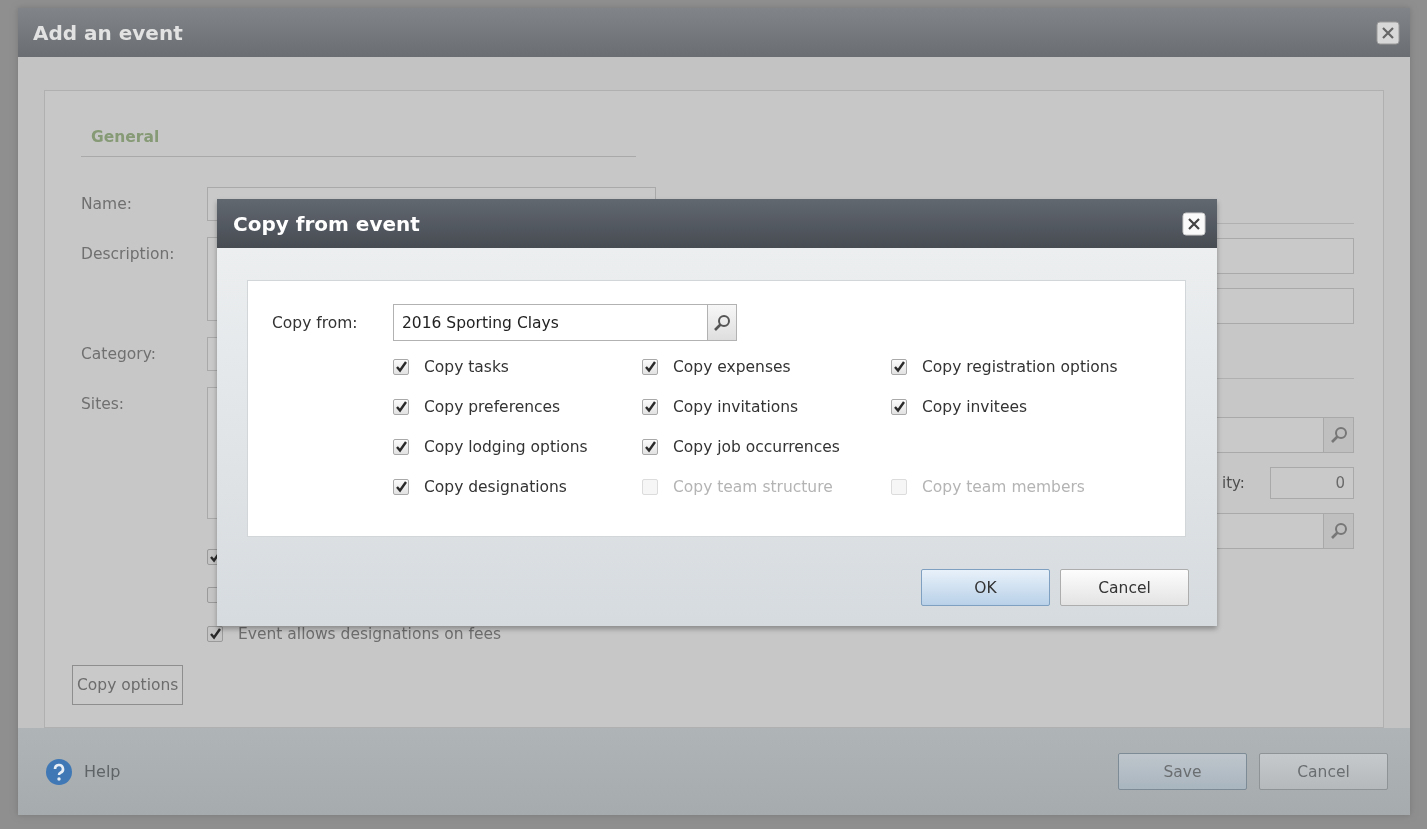 The width and height of the screenshot is (1427, 829). What do you see at coordinates (975, 407) in the screenshot?
I see `checkbox-label: Copy invitees` at bounding box center [975, 407].